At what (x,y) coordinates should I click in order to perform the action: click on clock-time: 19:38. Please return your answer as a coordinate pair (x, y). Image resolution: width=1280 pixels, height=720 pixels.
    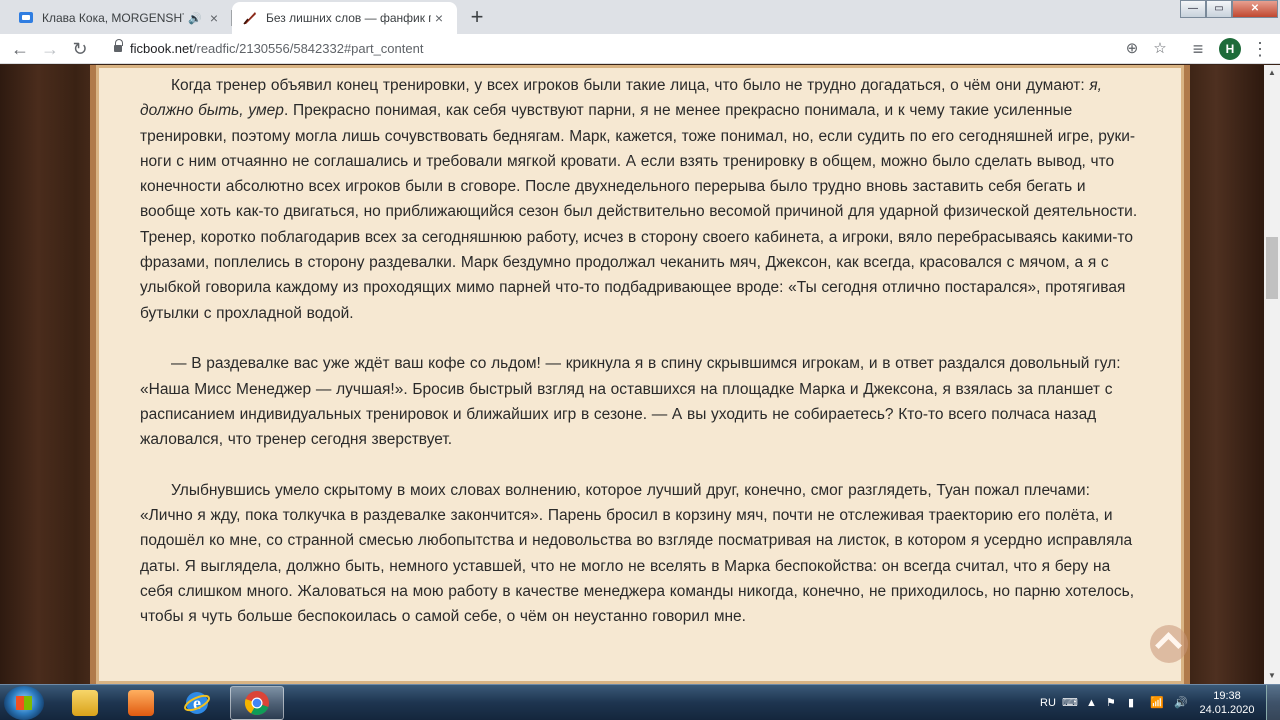
    Looking at the image, I should click on (1227, 696).